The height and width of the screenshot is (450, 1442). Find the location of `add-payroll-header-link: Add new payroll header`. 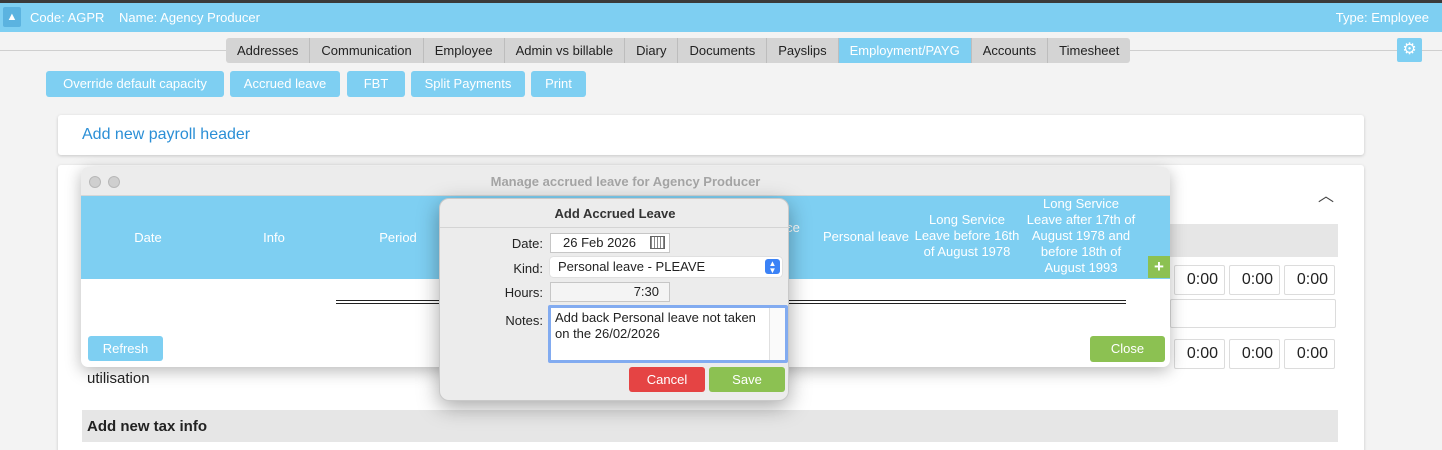

add-payroll-header-link: Add new payroll header is located at coordinates (166, 135).